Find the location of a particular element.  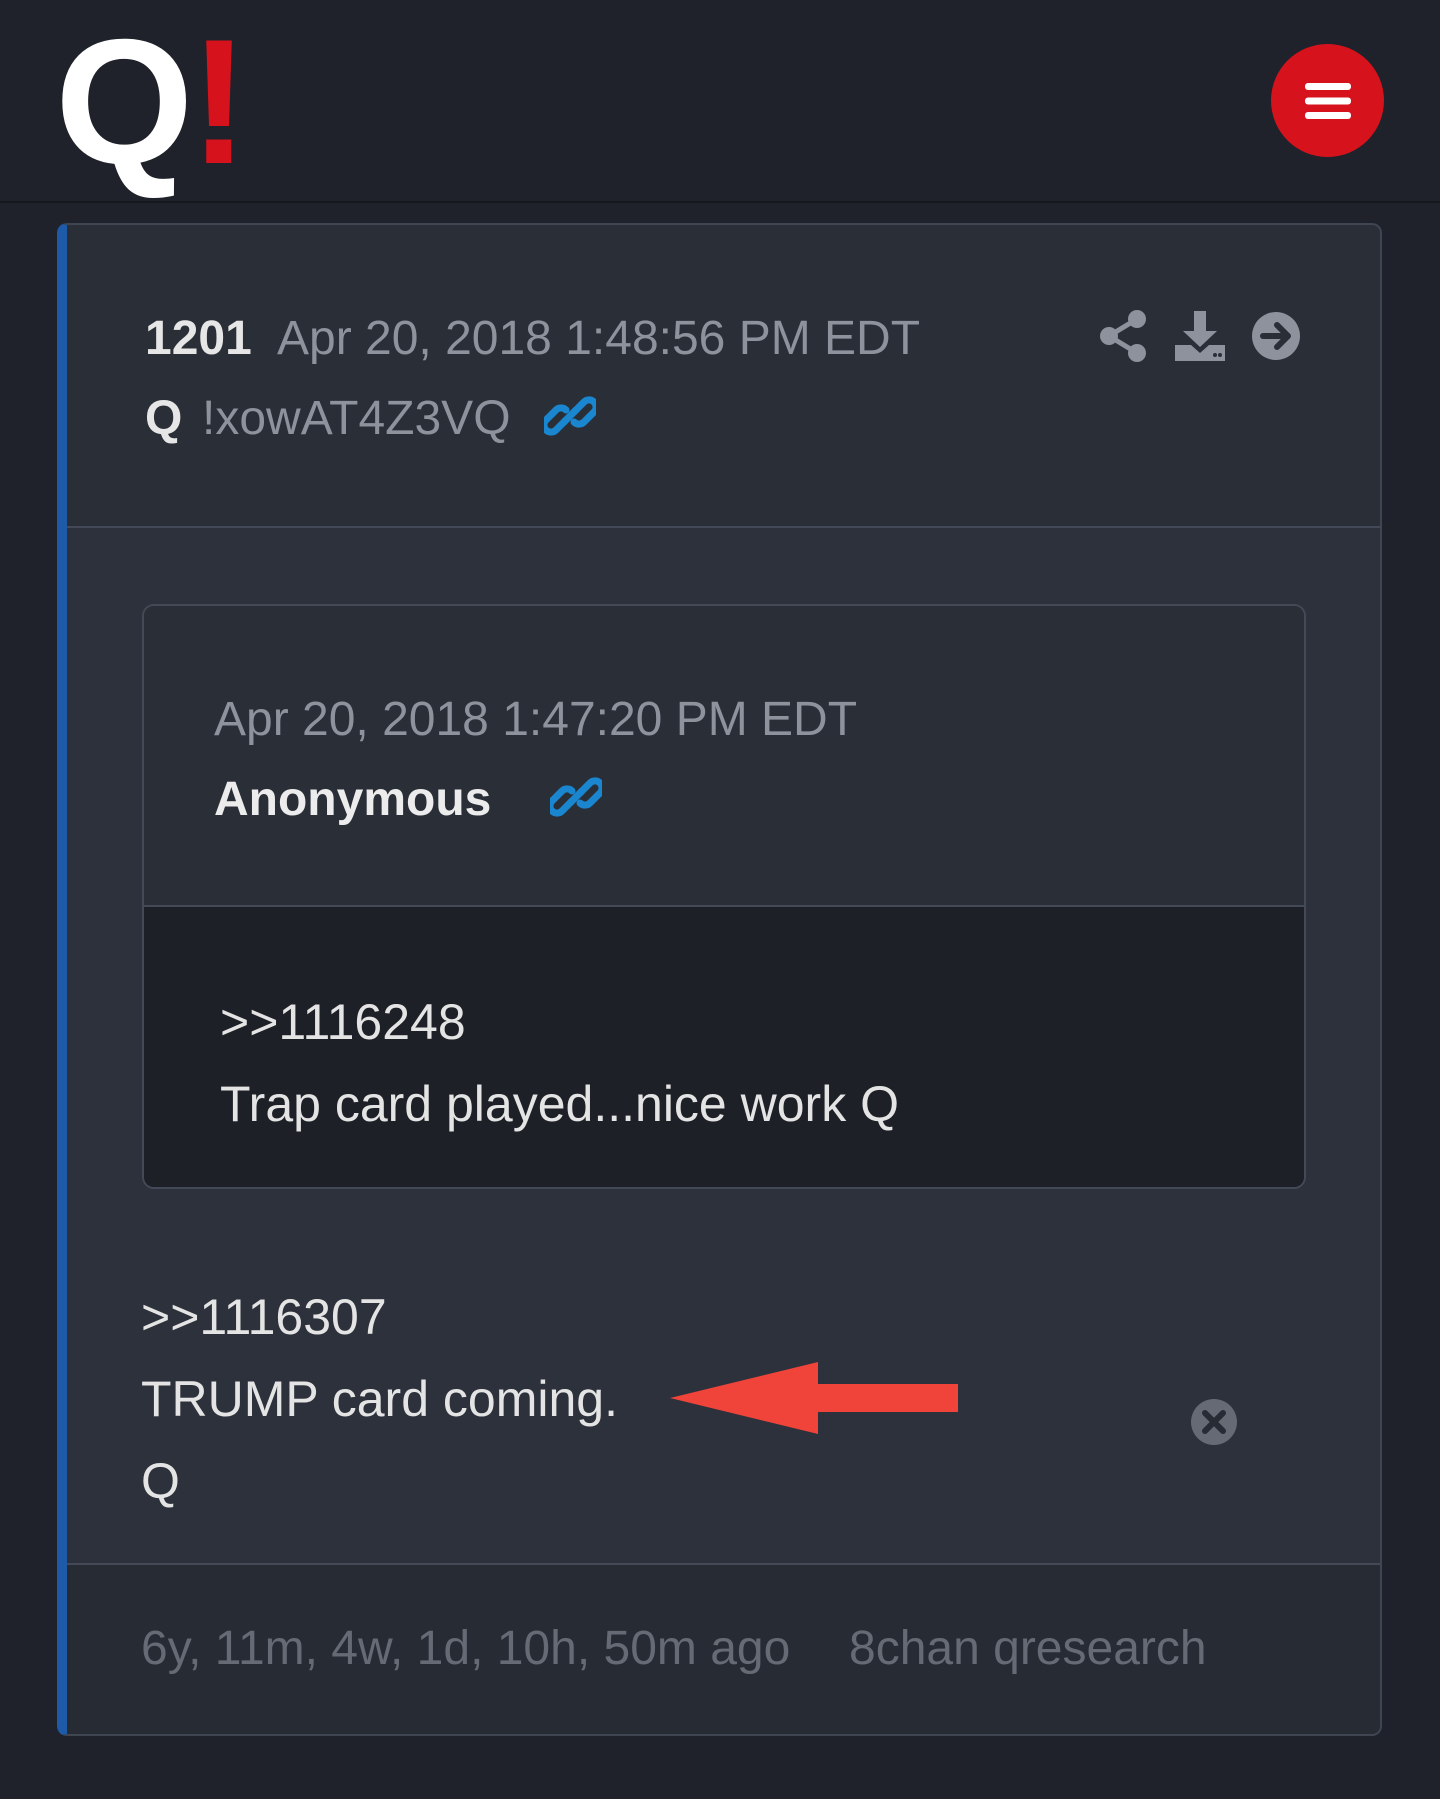

close-icon is located at coordinates (1214, 1422).